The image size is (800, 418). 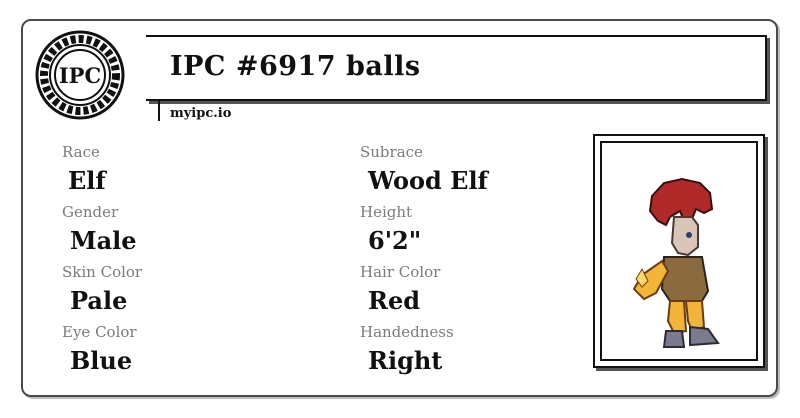 I want to click on logo-text: IPC, so click(x=80, y=75).